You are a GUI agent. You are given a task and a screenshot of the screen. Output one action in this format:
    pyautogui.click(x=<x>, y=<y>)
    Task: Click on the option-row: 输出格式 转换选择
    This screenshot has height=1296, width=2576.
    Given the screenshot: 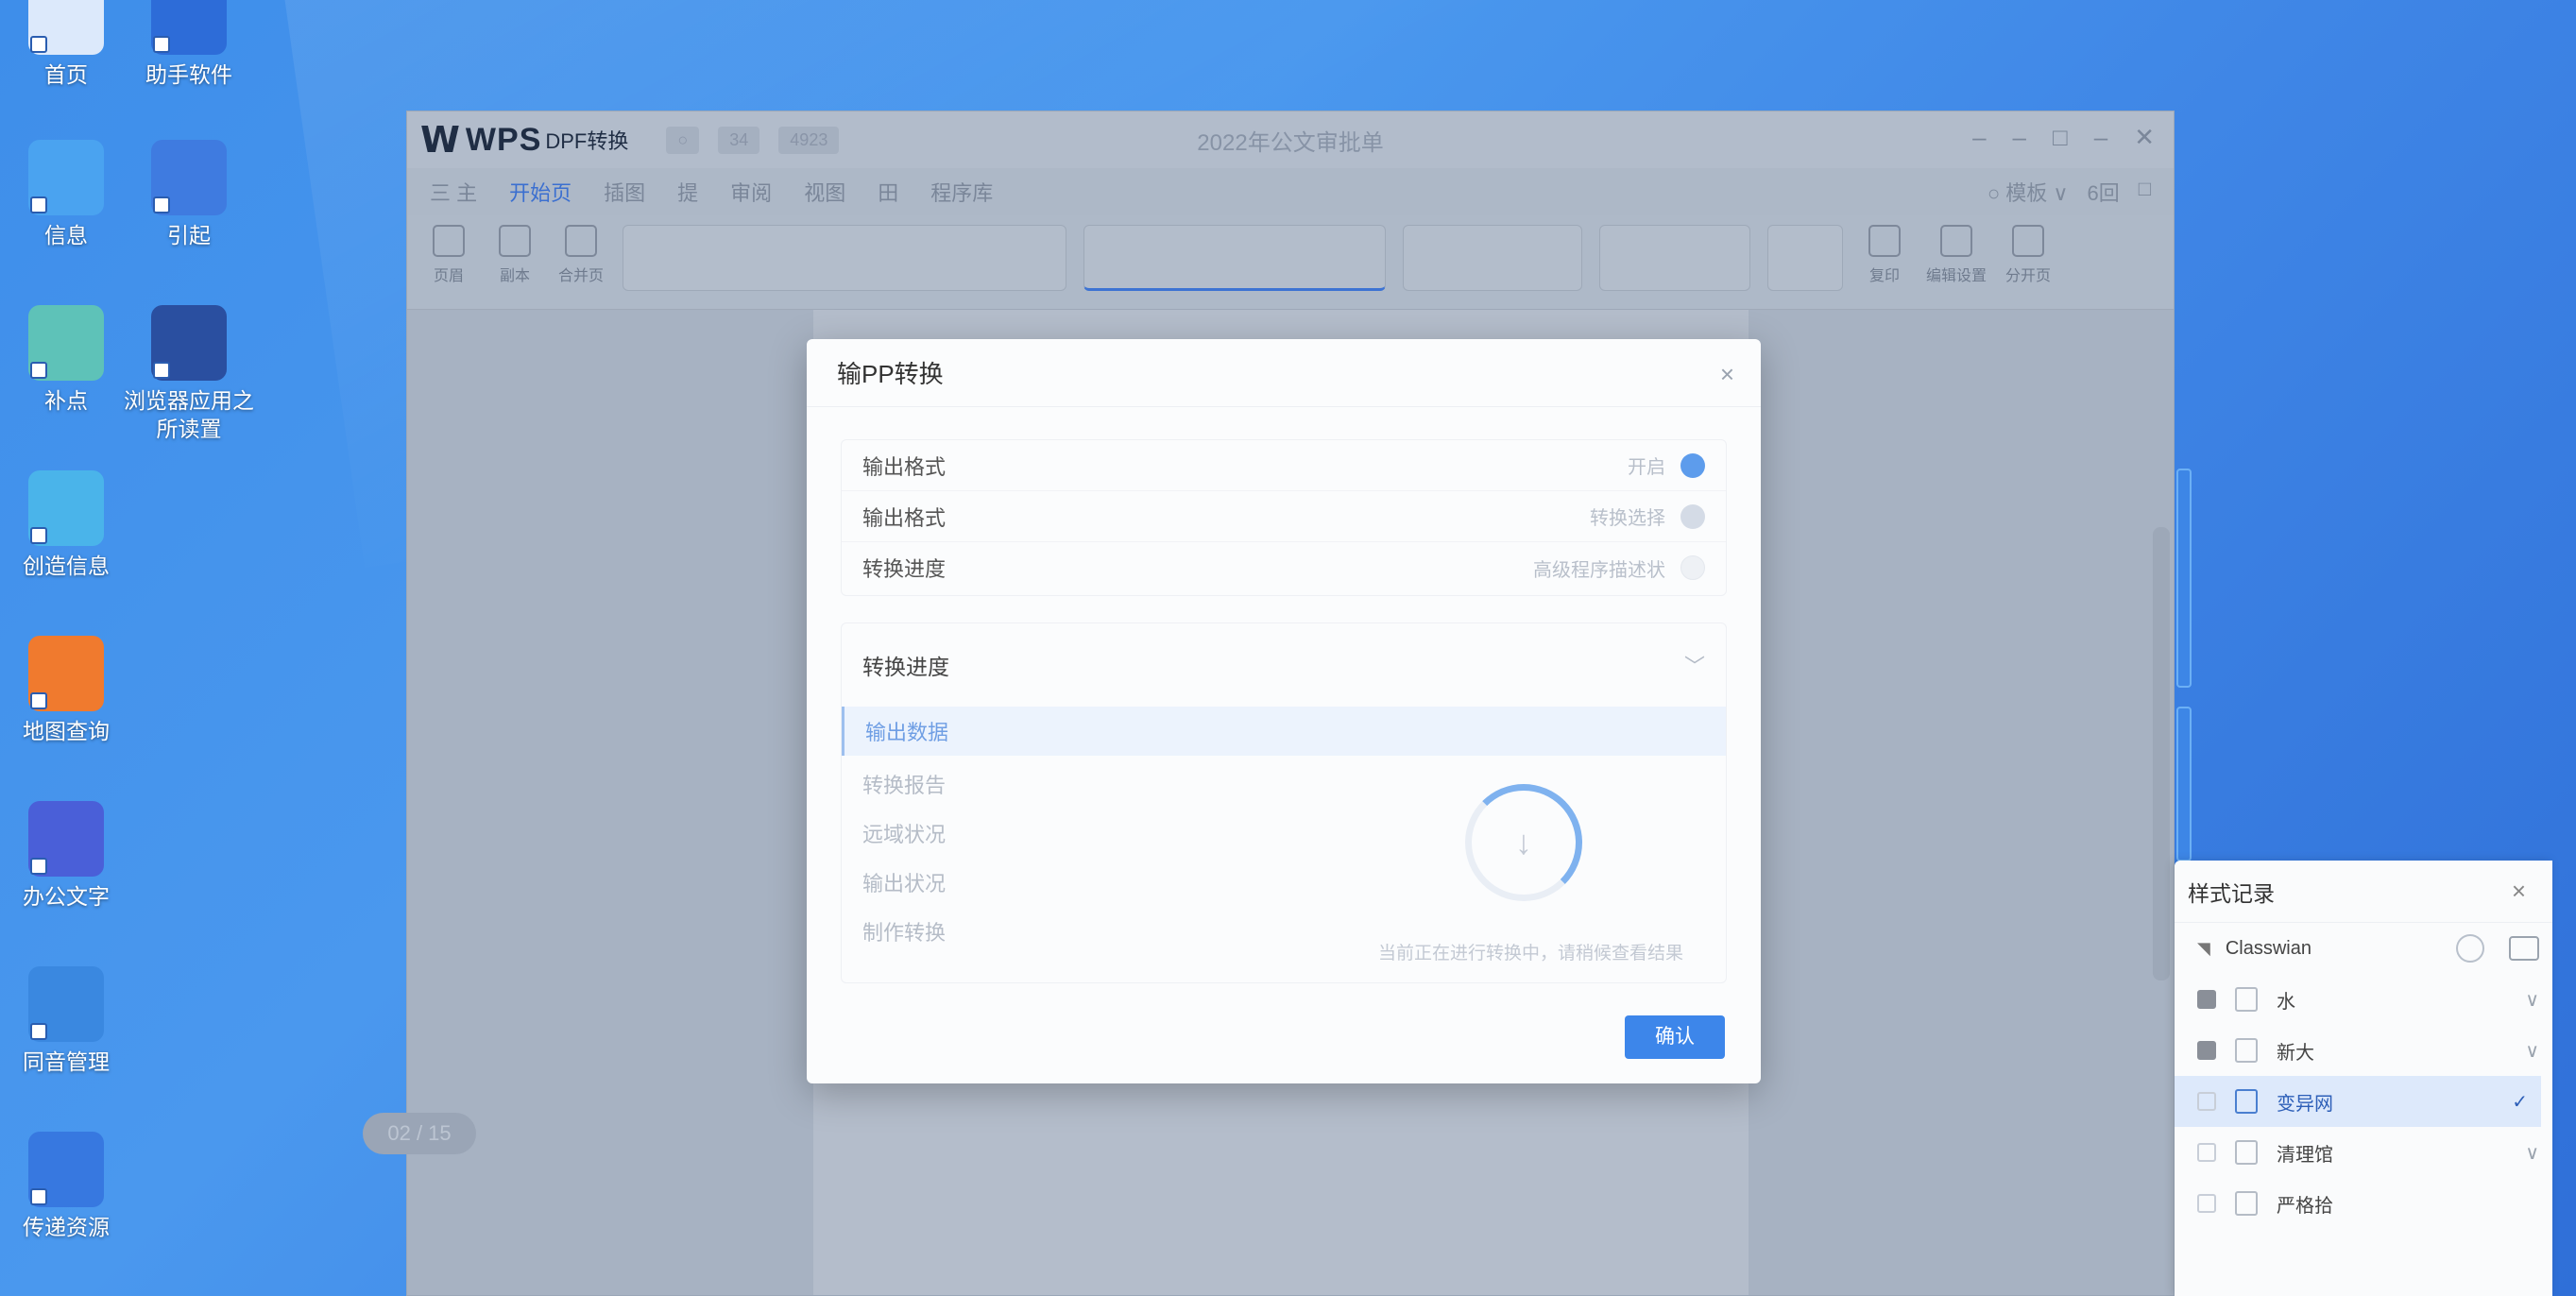 What is the action you would take?
    pyautogui.click(x=1284, y=516)
    